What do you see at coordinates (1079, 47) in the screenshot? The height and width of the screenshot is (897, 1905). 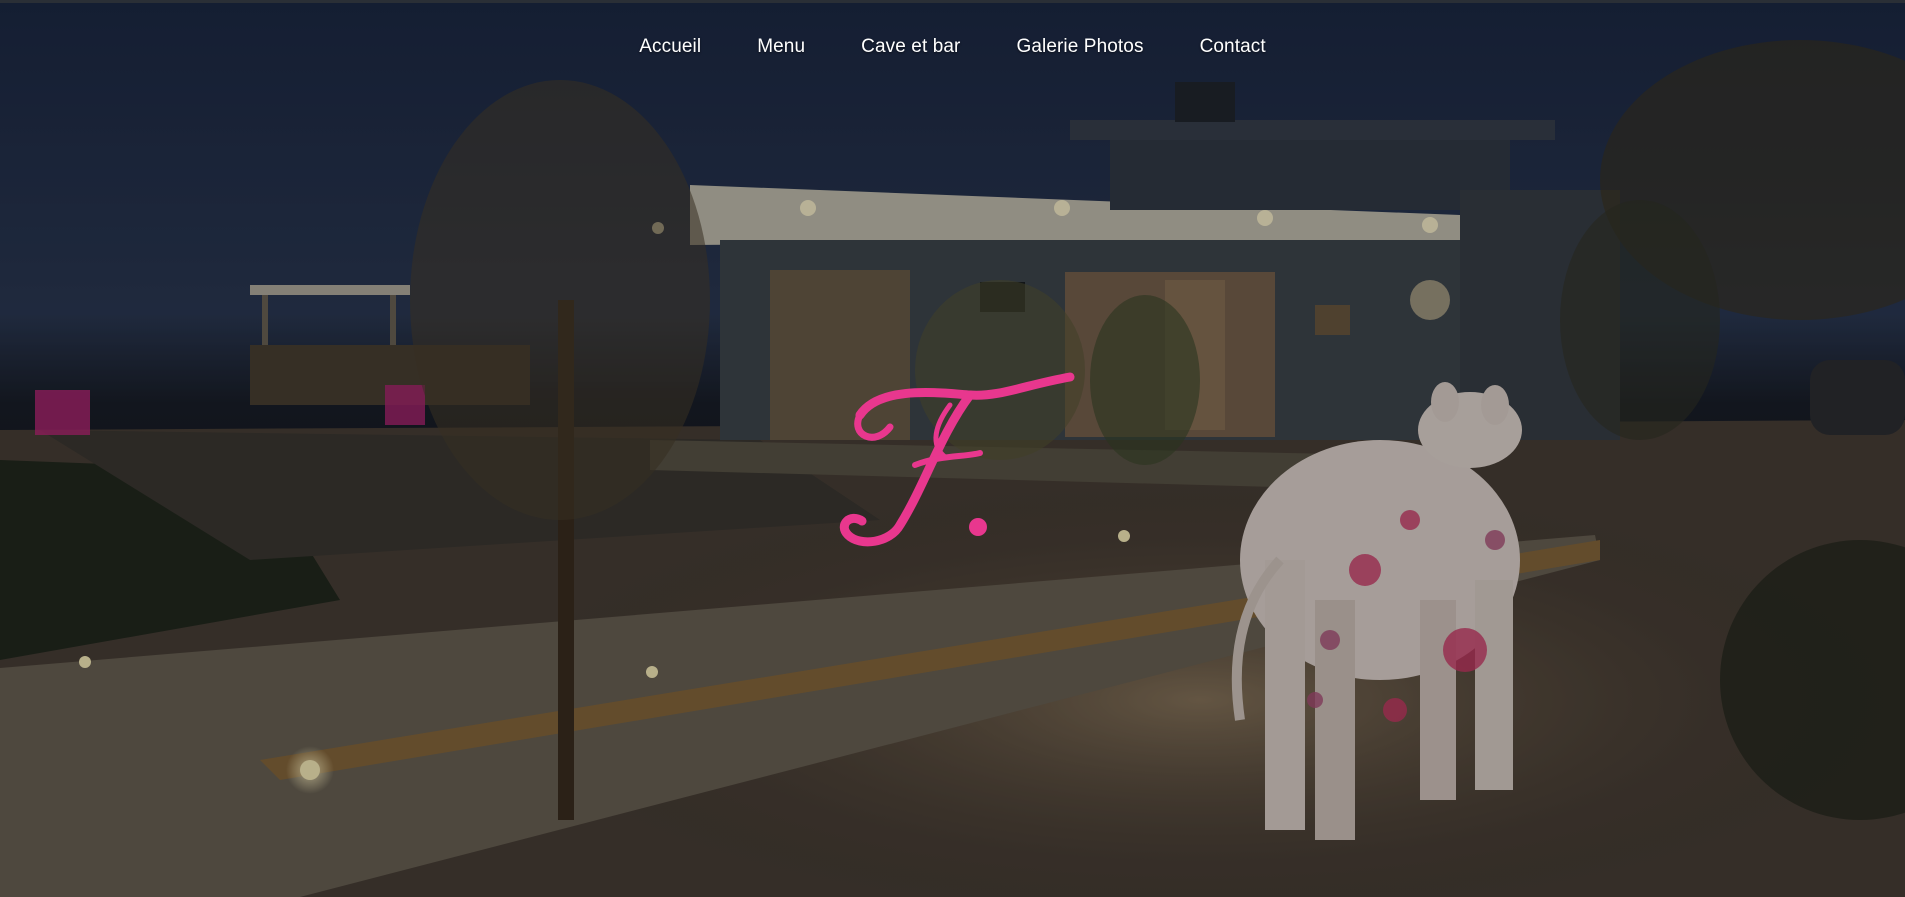 I see `nav-item-galerie-photos: Galerie Photos` at bounding box center [1079, 47].